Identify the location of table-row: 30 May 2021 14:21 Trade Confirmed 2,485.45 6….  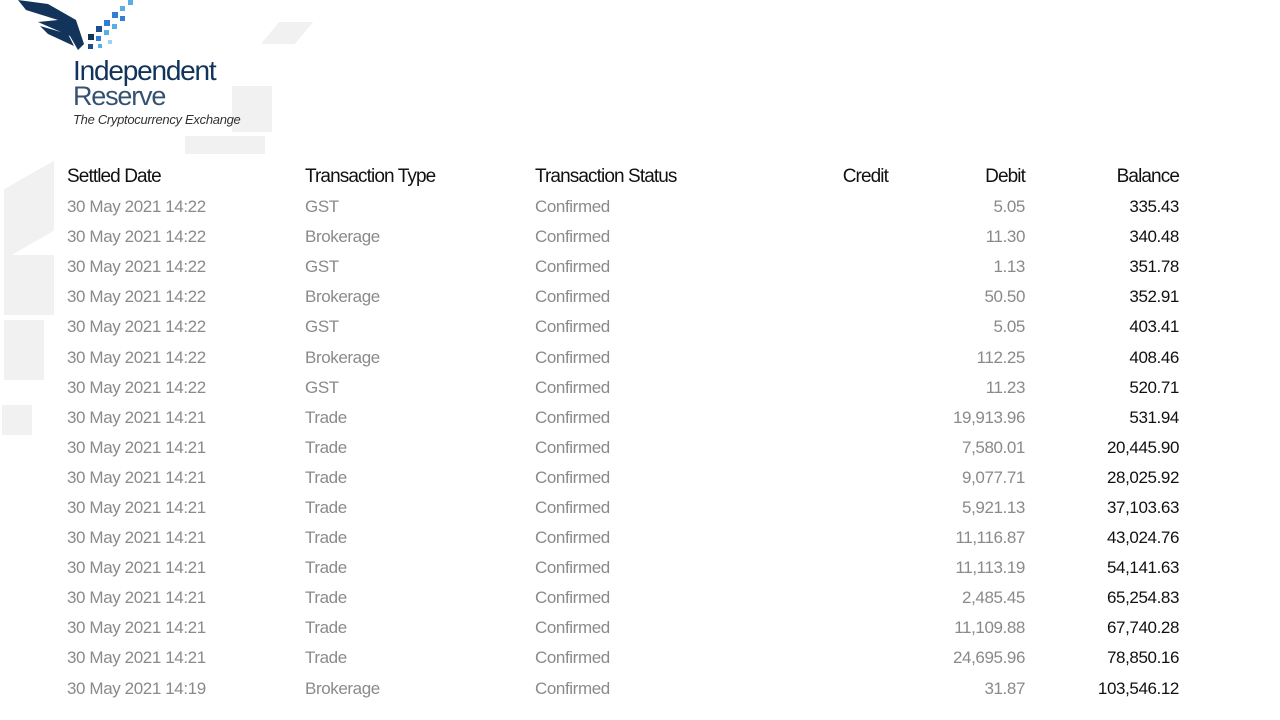
(623, 598).